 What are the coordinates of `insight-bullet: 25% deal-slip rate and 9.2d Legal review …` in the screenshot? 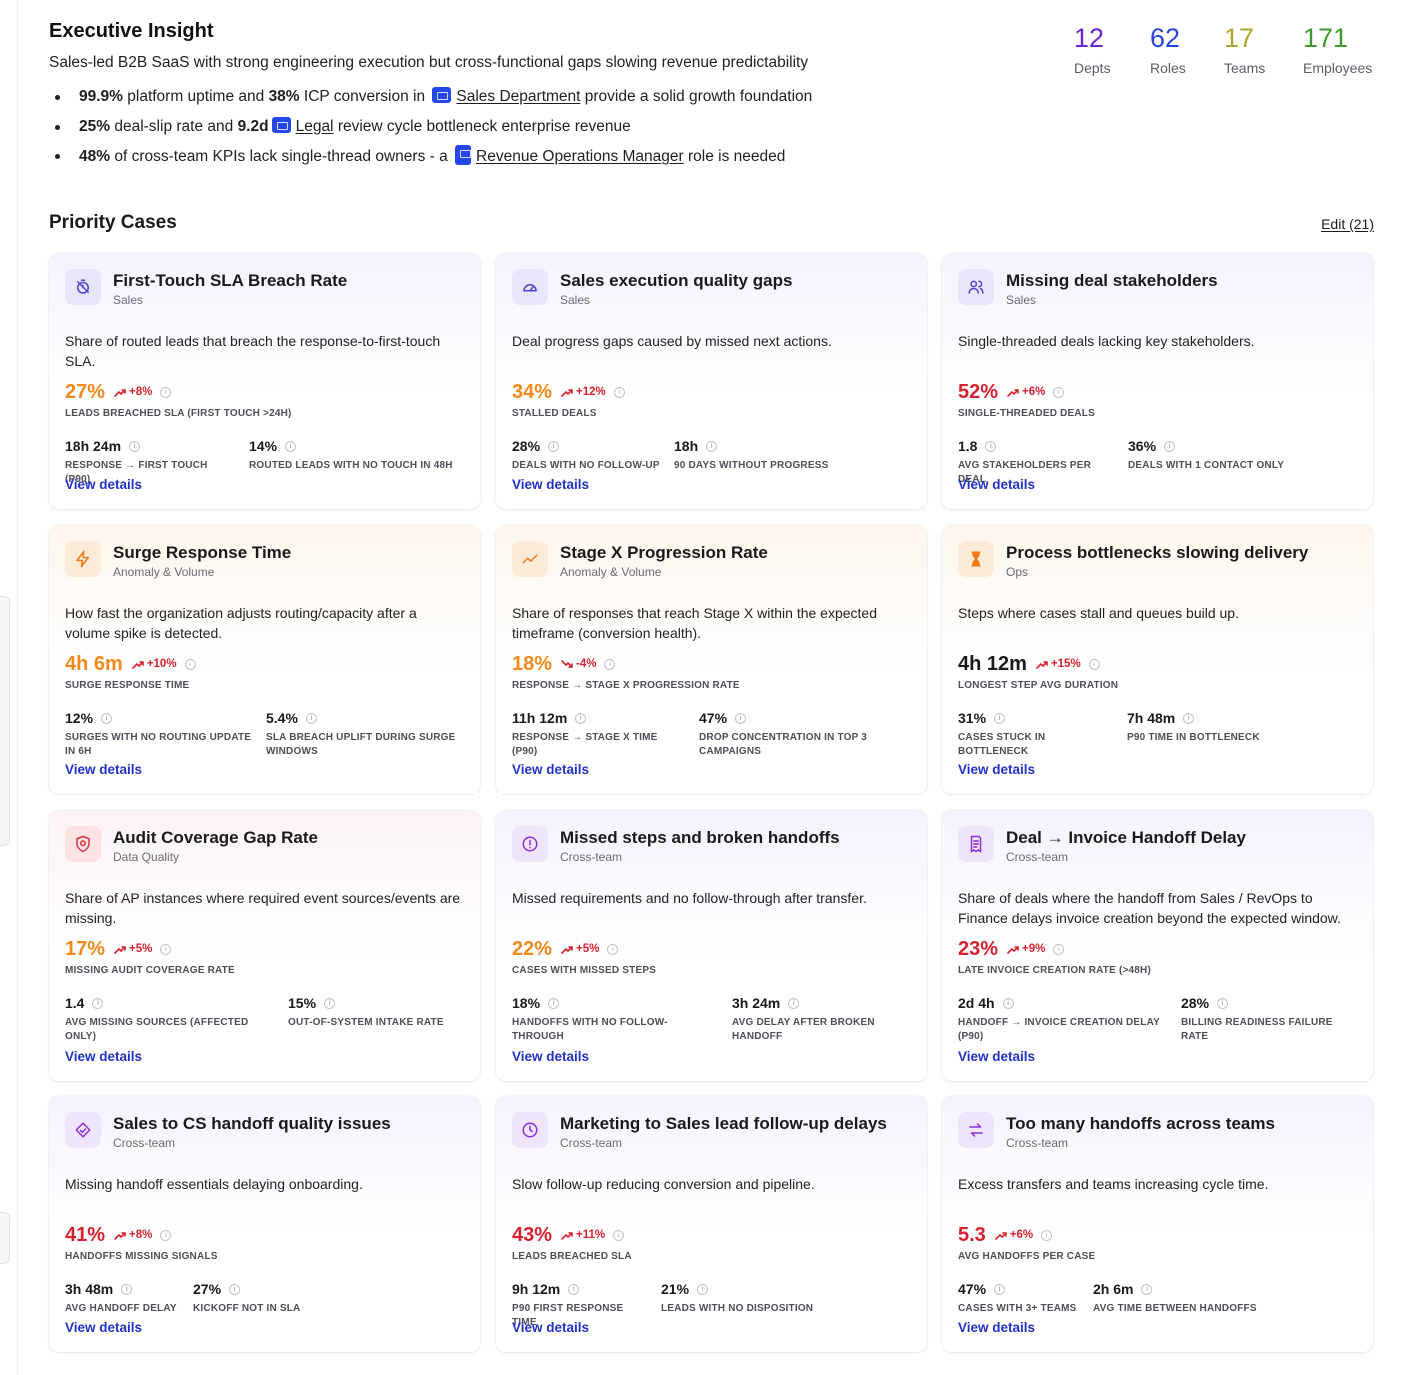 It's located at (433, 131).